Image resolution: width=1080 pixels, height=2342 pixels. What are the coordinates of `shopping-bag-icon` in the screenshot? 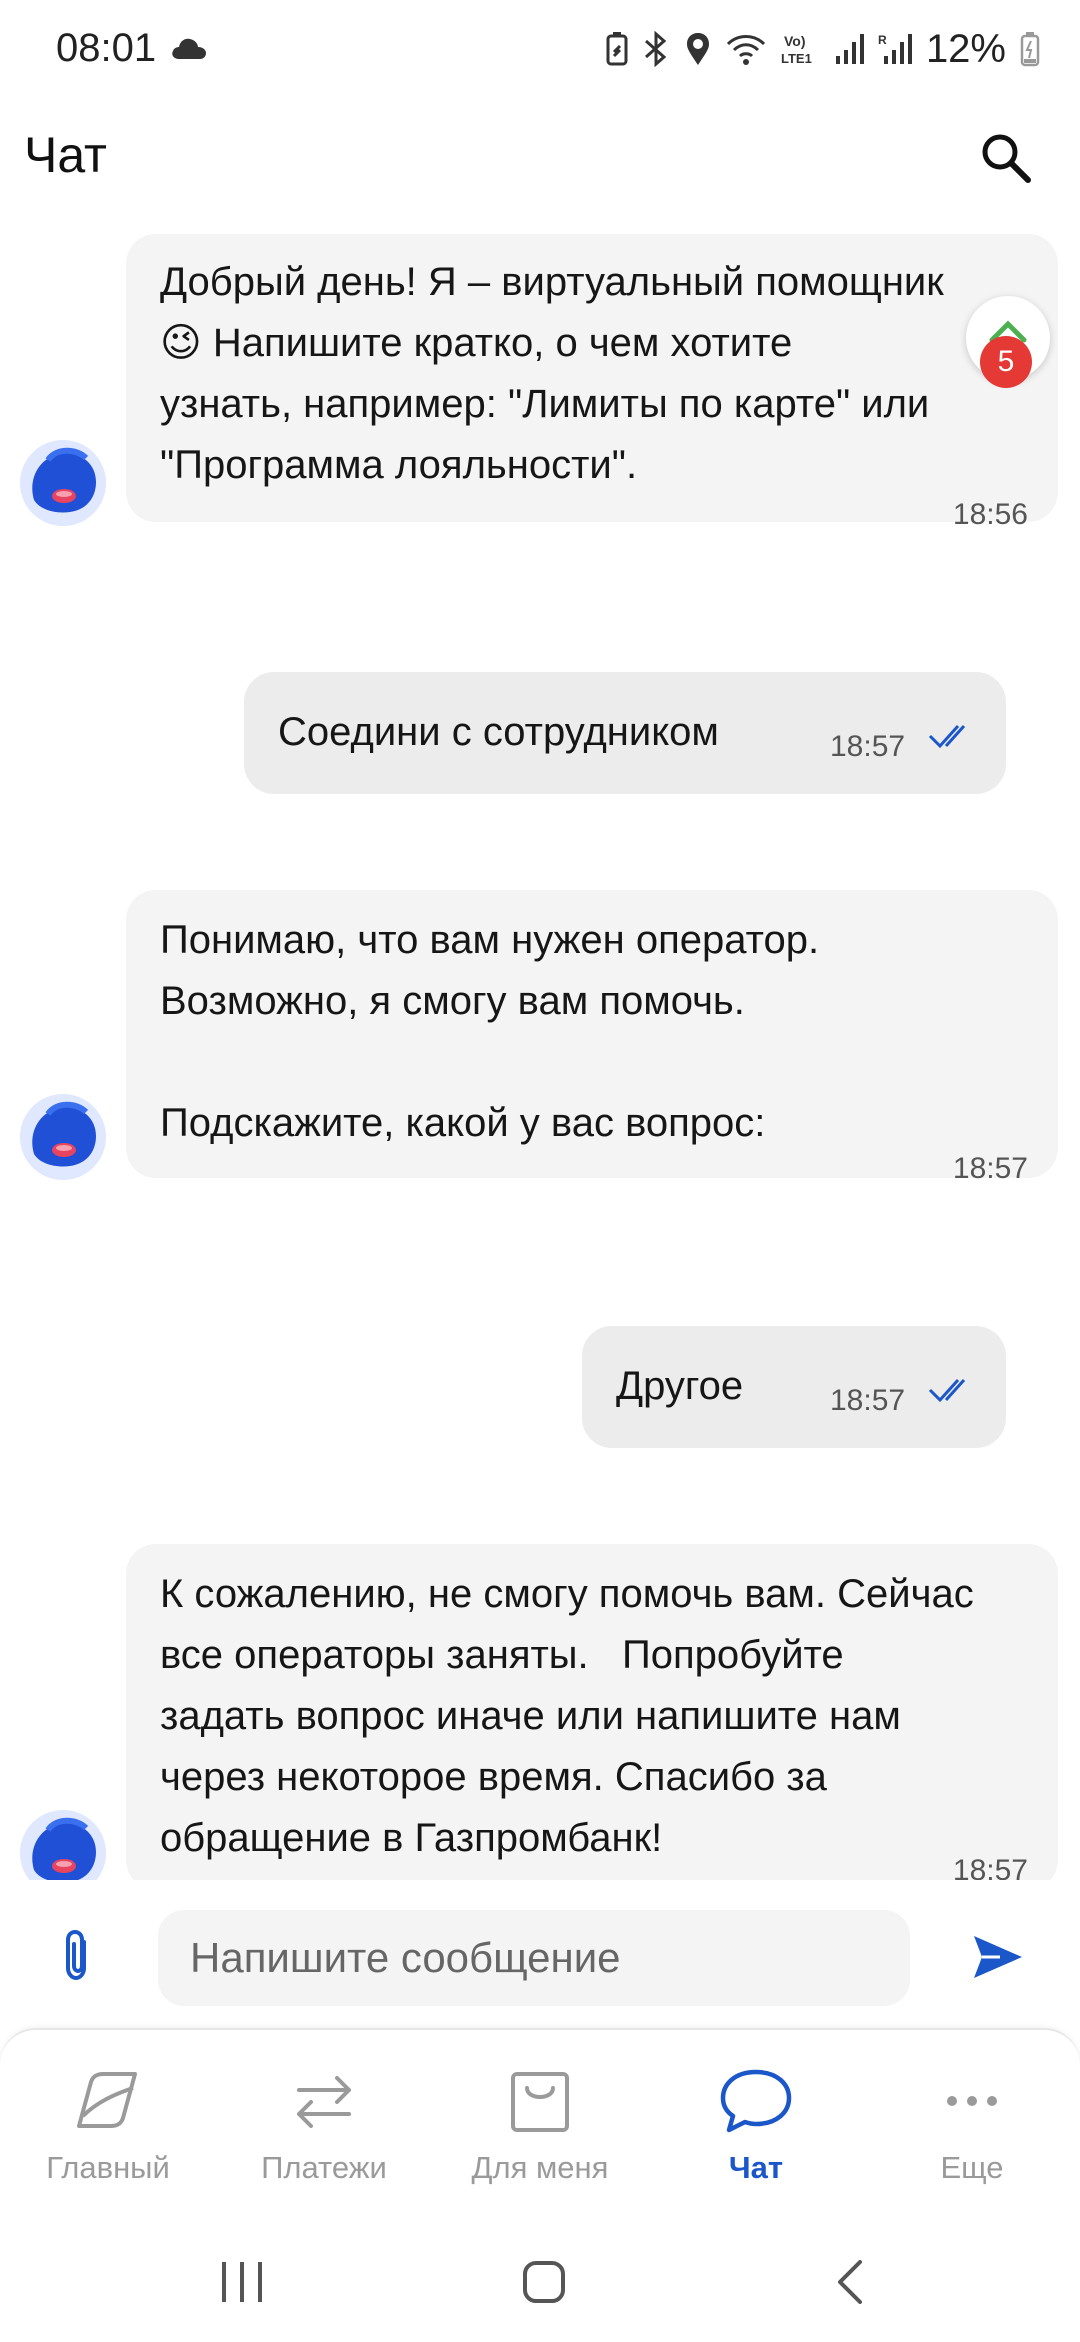 It's located at (540, 2102).